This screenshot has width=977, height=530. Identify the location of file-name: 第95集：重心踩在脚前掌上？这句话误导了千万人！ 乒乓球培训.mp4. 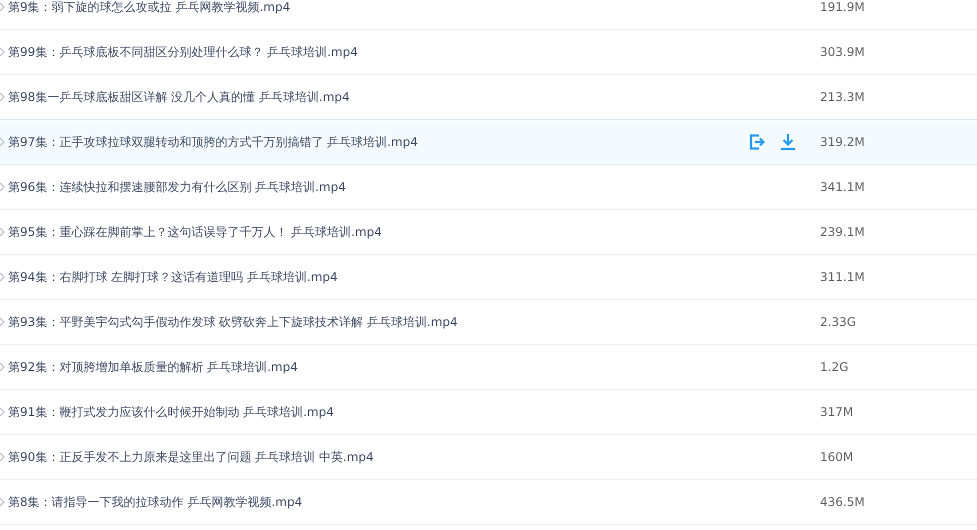
(414, 232).